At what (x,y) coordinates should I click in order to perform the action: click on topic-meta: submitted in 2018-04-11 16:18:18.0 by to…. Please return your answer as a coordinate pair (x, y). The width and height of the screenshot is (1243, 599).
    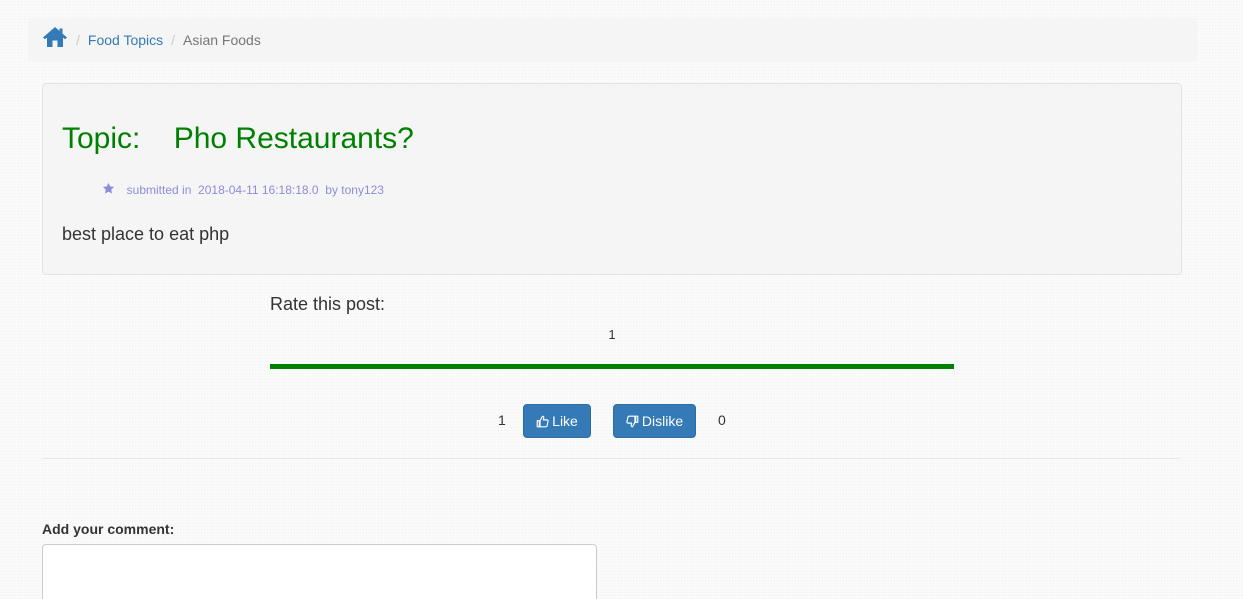
    Looking at the image, I should click on (229, 190).